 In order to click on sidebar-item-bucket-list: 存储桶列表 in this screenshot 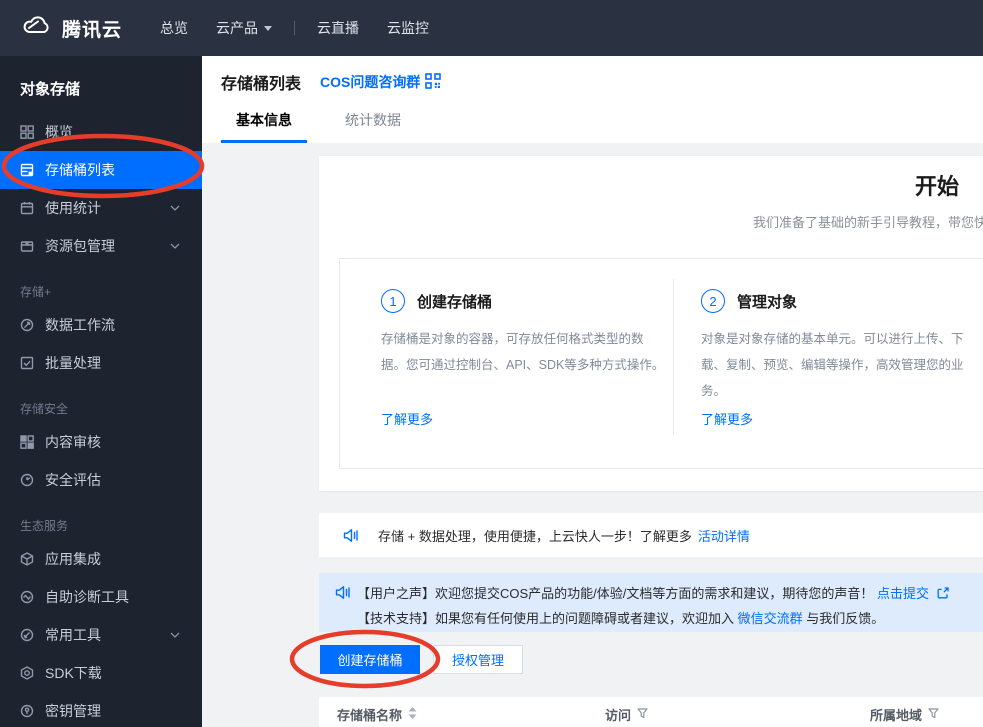, I will do `click(101, 170)`.